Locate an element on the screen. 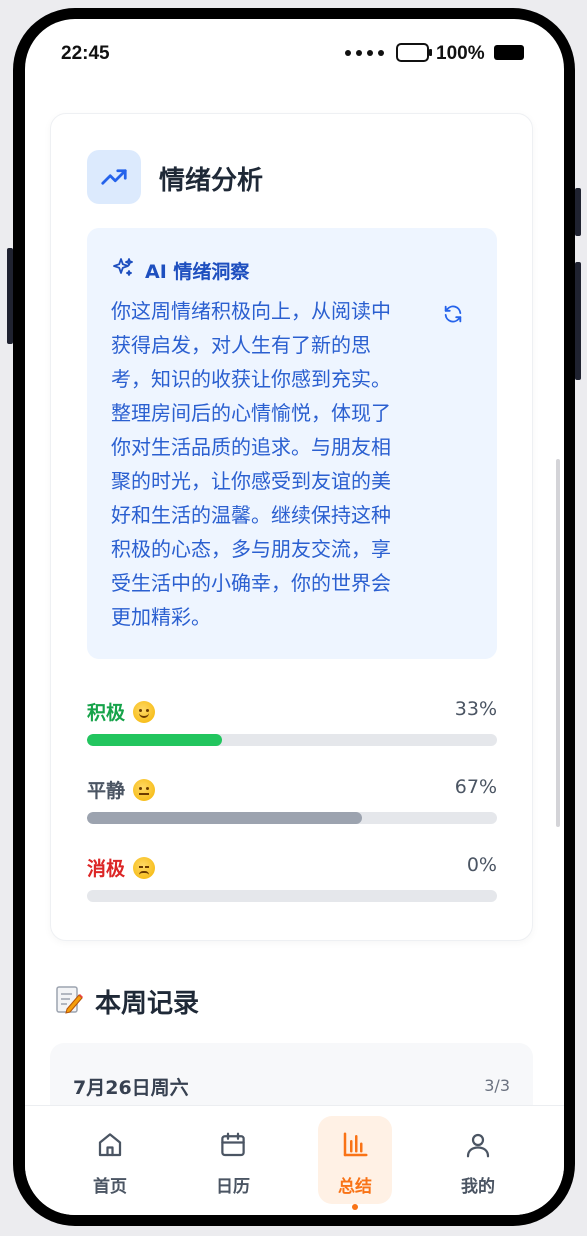 This screenshot has width=587, height=1236. emotion-label: 消极 is located at coordinates (121, 867).